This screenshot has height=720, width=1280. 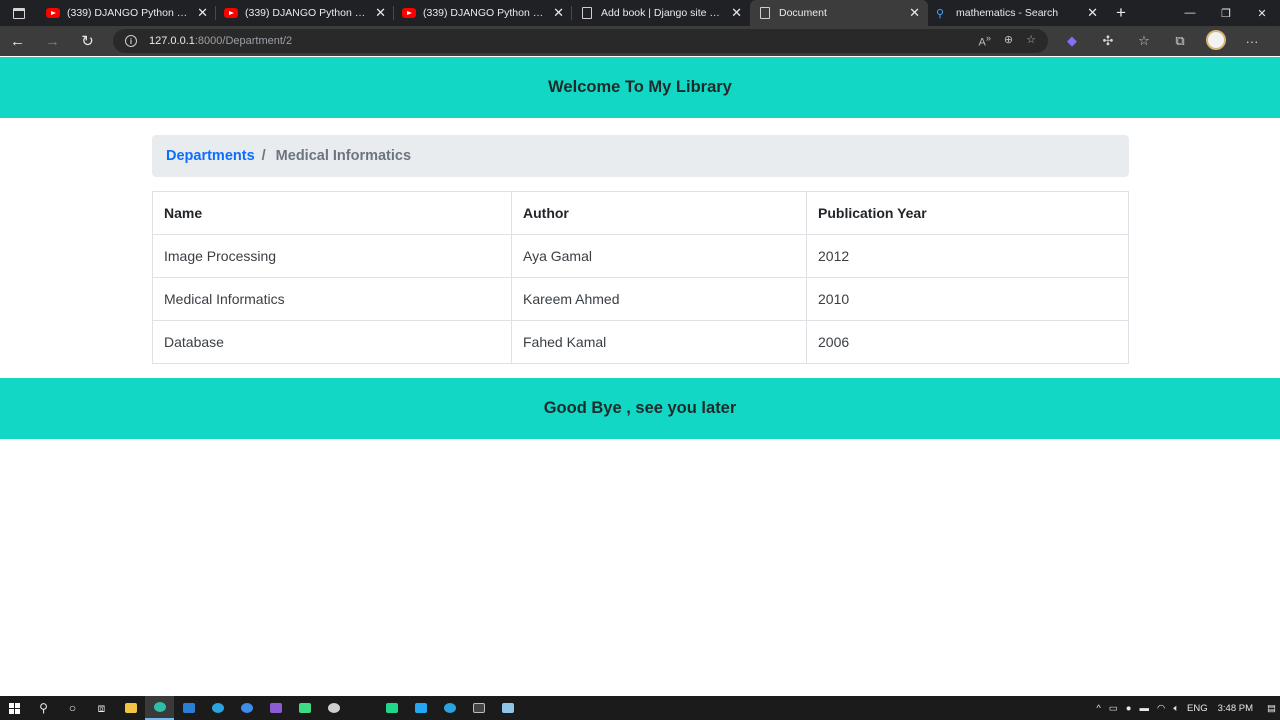 What do you see at coordinates (1008, 41) in the screenshot?
I see `zoom-icon: ⊕` at bounding box center [1008, 41].